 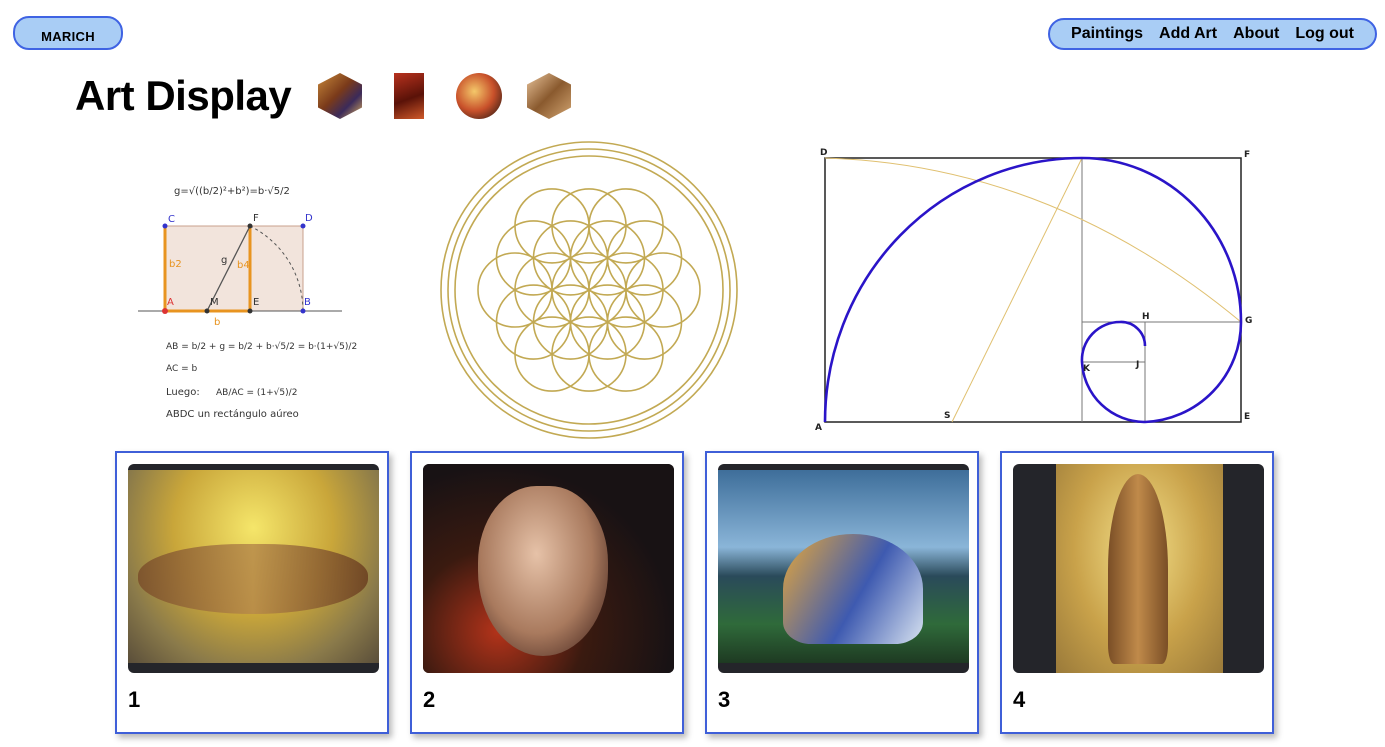 What do you see at coordinates (171, 219) in the screenshot?
I see `label-c: C` at bounding box center [171, 219].